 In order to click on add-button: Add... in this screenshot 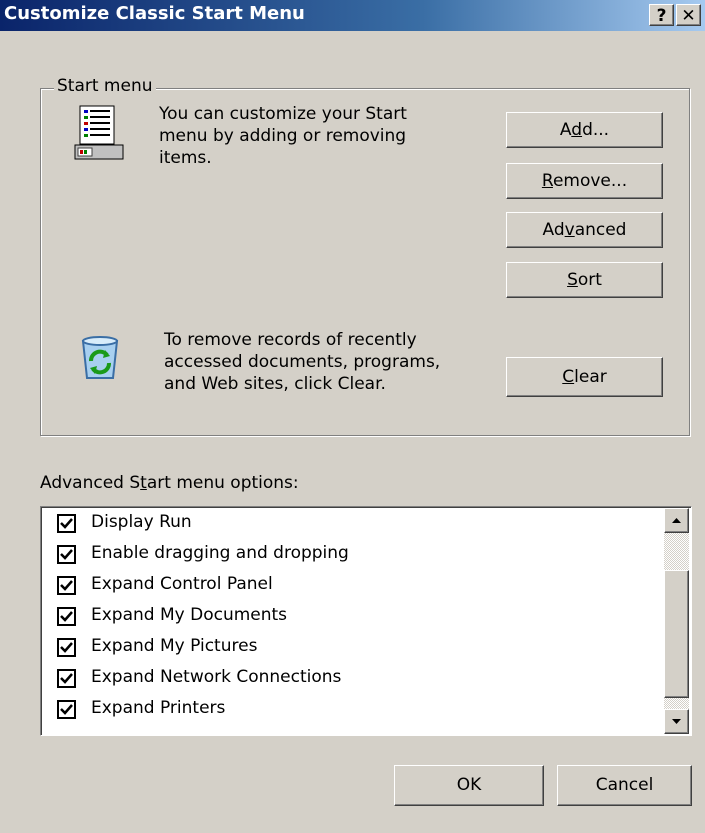, I will do `click(584, 130)`.